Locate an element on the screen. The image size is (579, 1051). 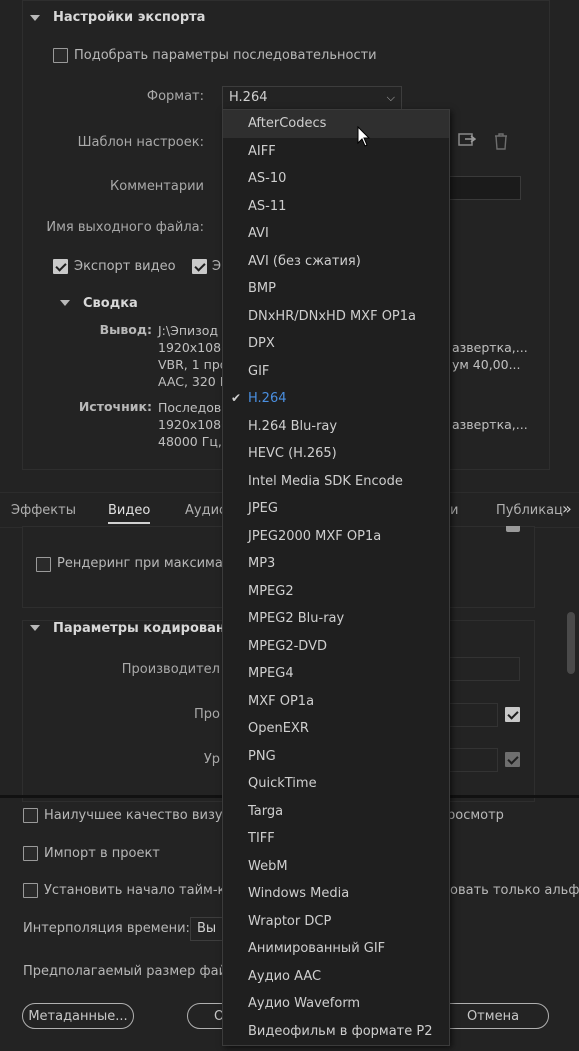
format-option-label: AS-10 is located at coordinates (267, 178).